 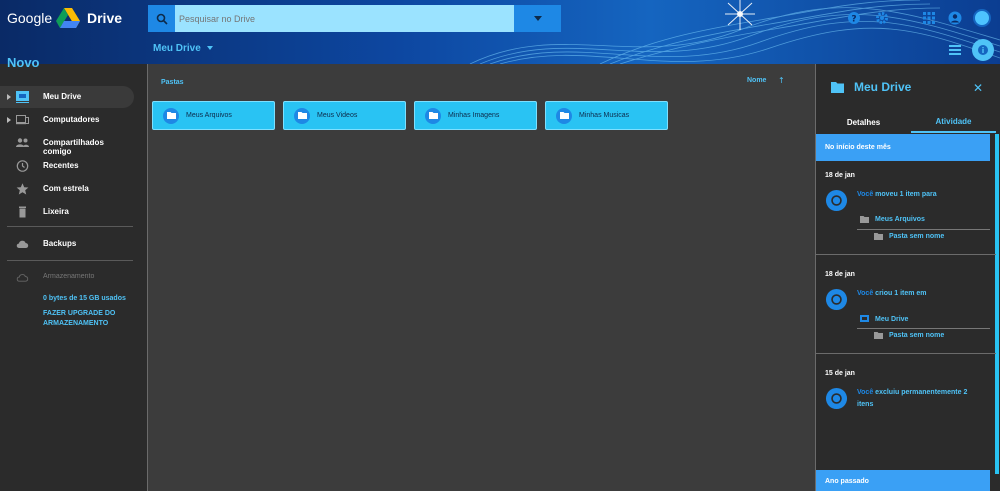 I want to click on trash-icon, so click(x=22, y=212).